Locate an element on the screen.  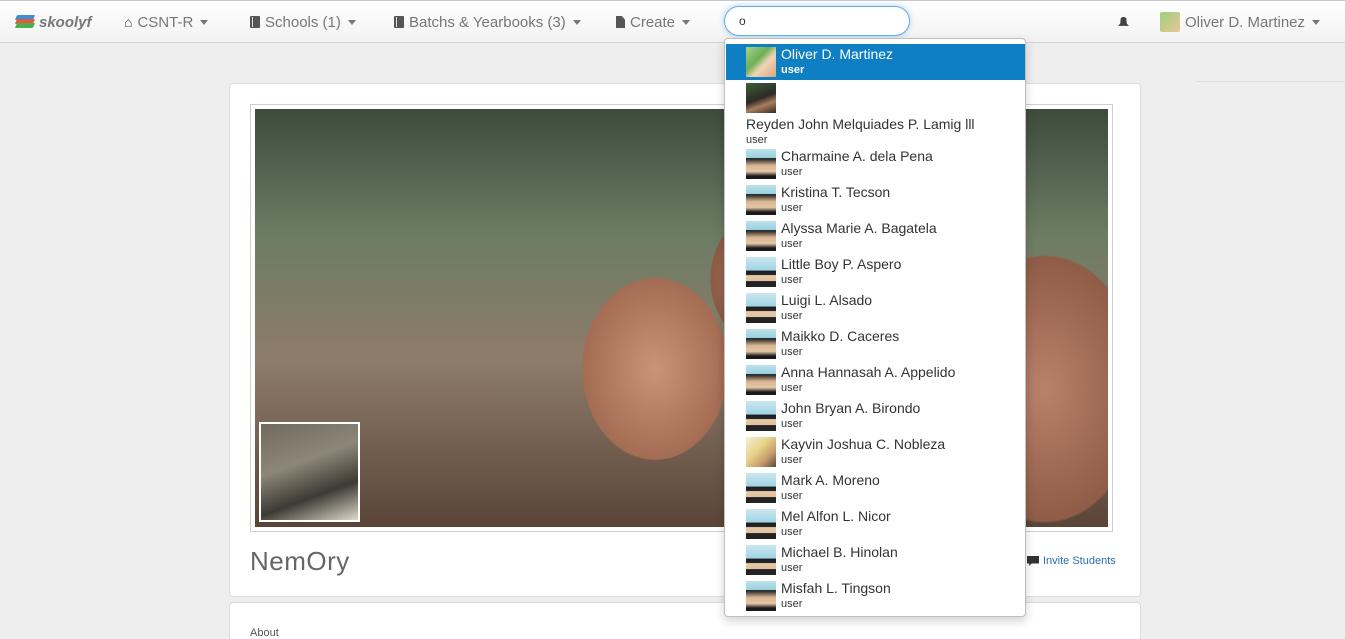
result-name: Luigi L. Alsado is located at coordinates (827, 300).